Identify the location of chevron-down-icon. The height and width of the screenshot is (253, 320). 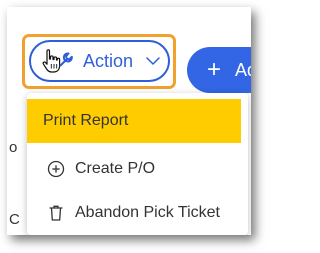
(153, 61).